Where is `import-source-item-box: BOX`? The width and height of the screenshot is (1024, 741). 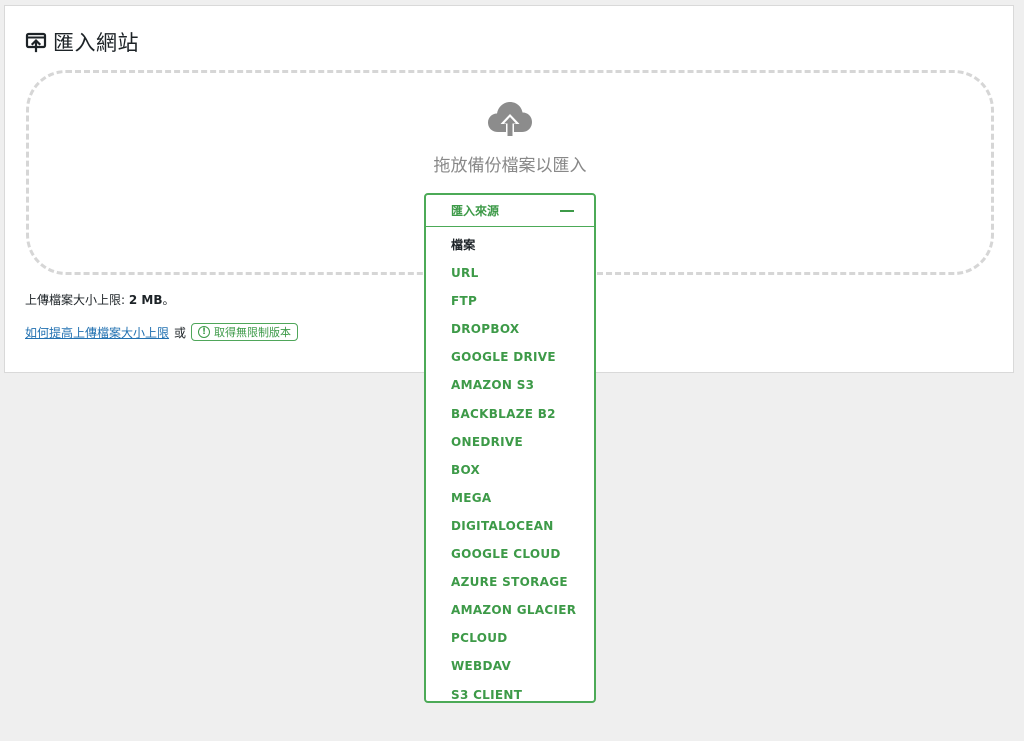 import-source-item-box: BOX is located at coordinates (510, 470).